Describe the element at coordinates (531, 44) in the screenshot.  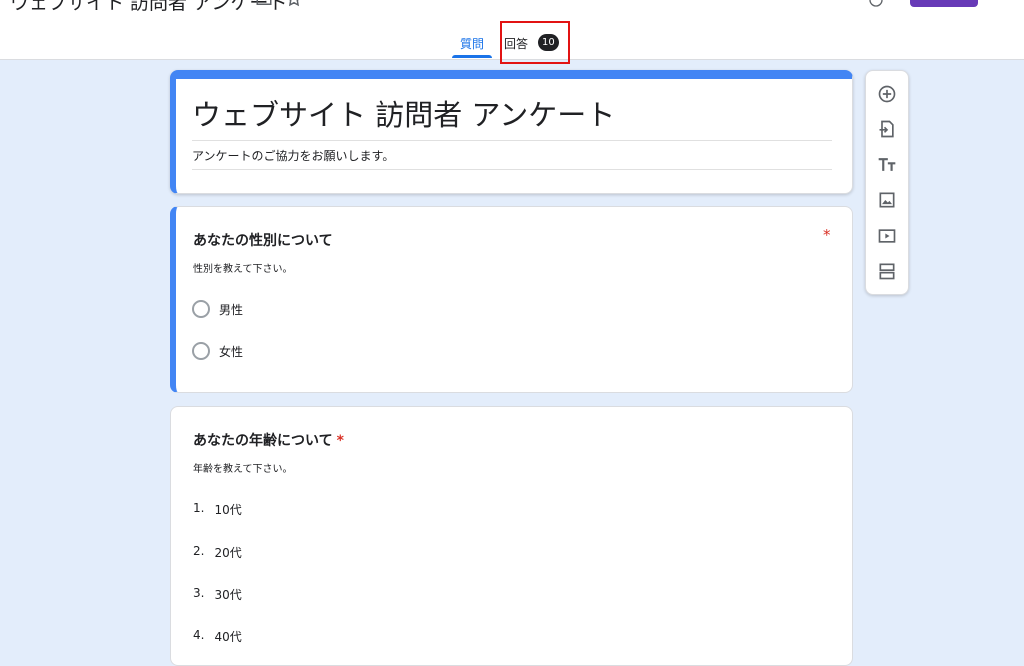
I see `tab-responses: 回答 10` at that location.